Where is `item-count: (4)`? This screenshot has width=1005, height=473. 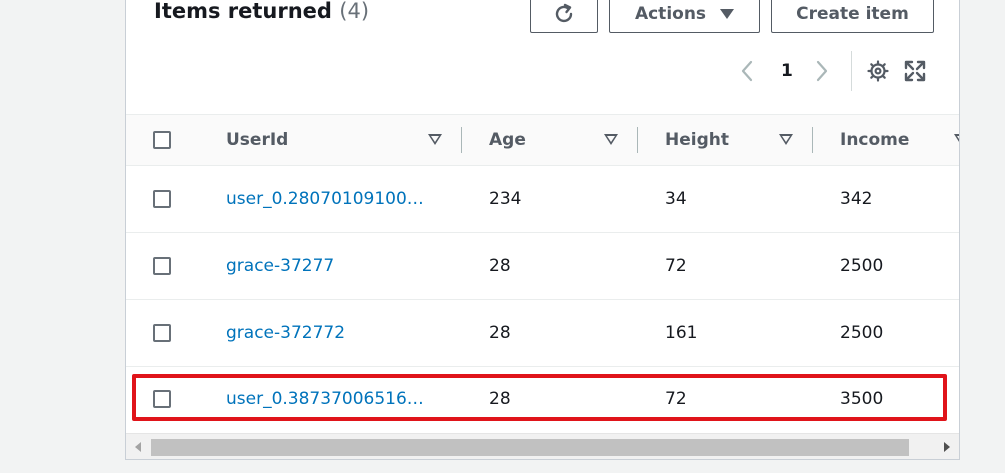 item-count: (4) is located at coordinates (354, 11).